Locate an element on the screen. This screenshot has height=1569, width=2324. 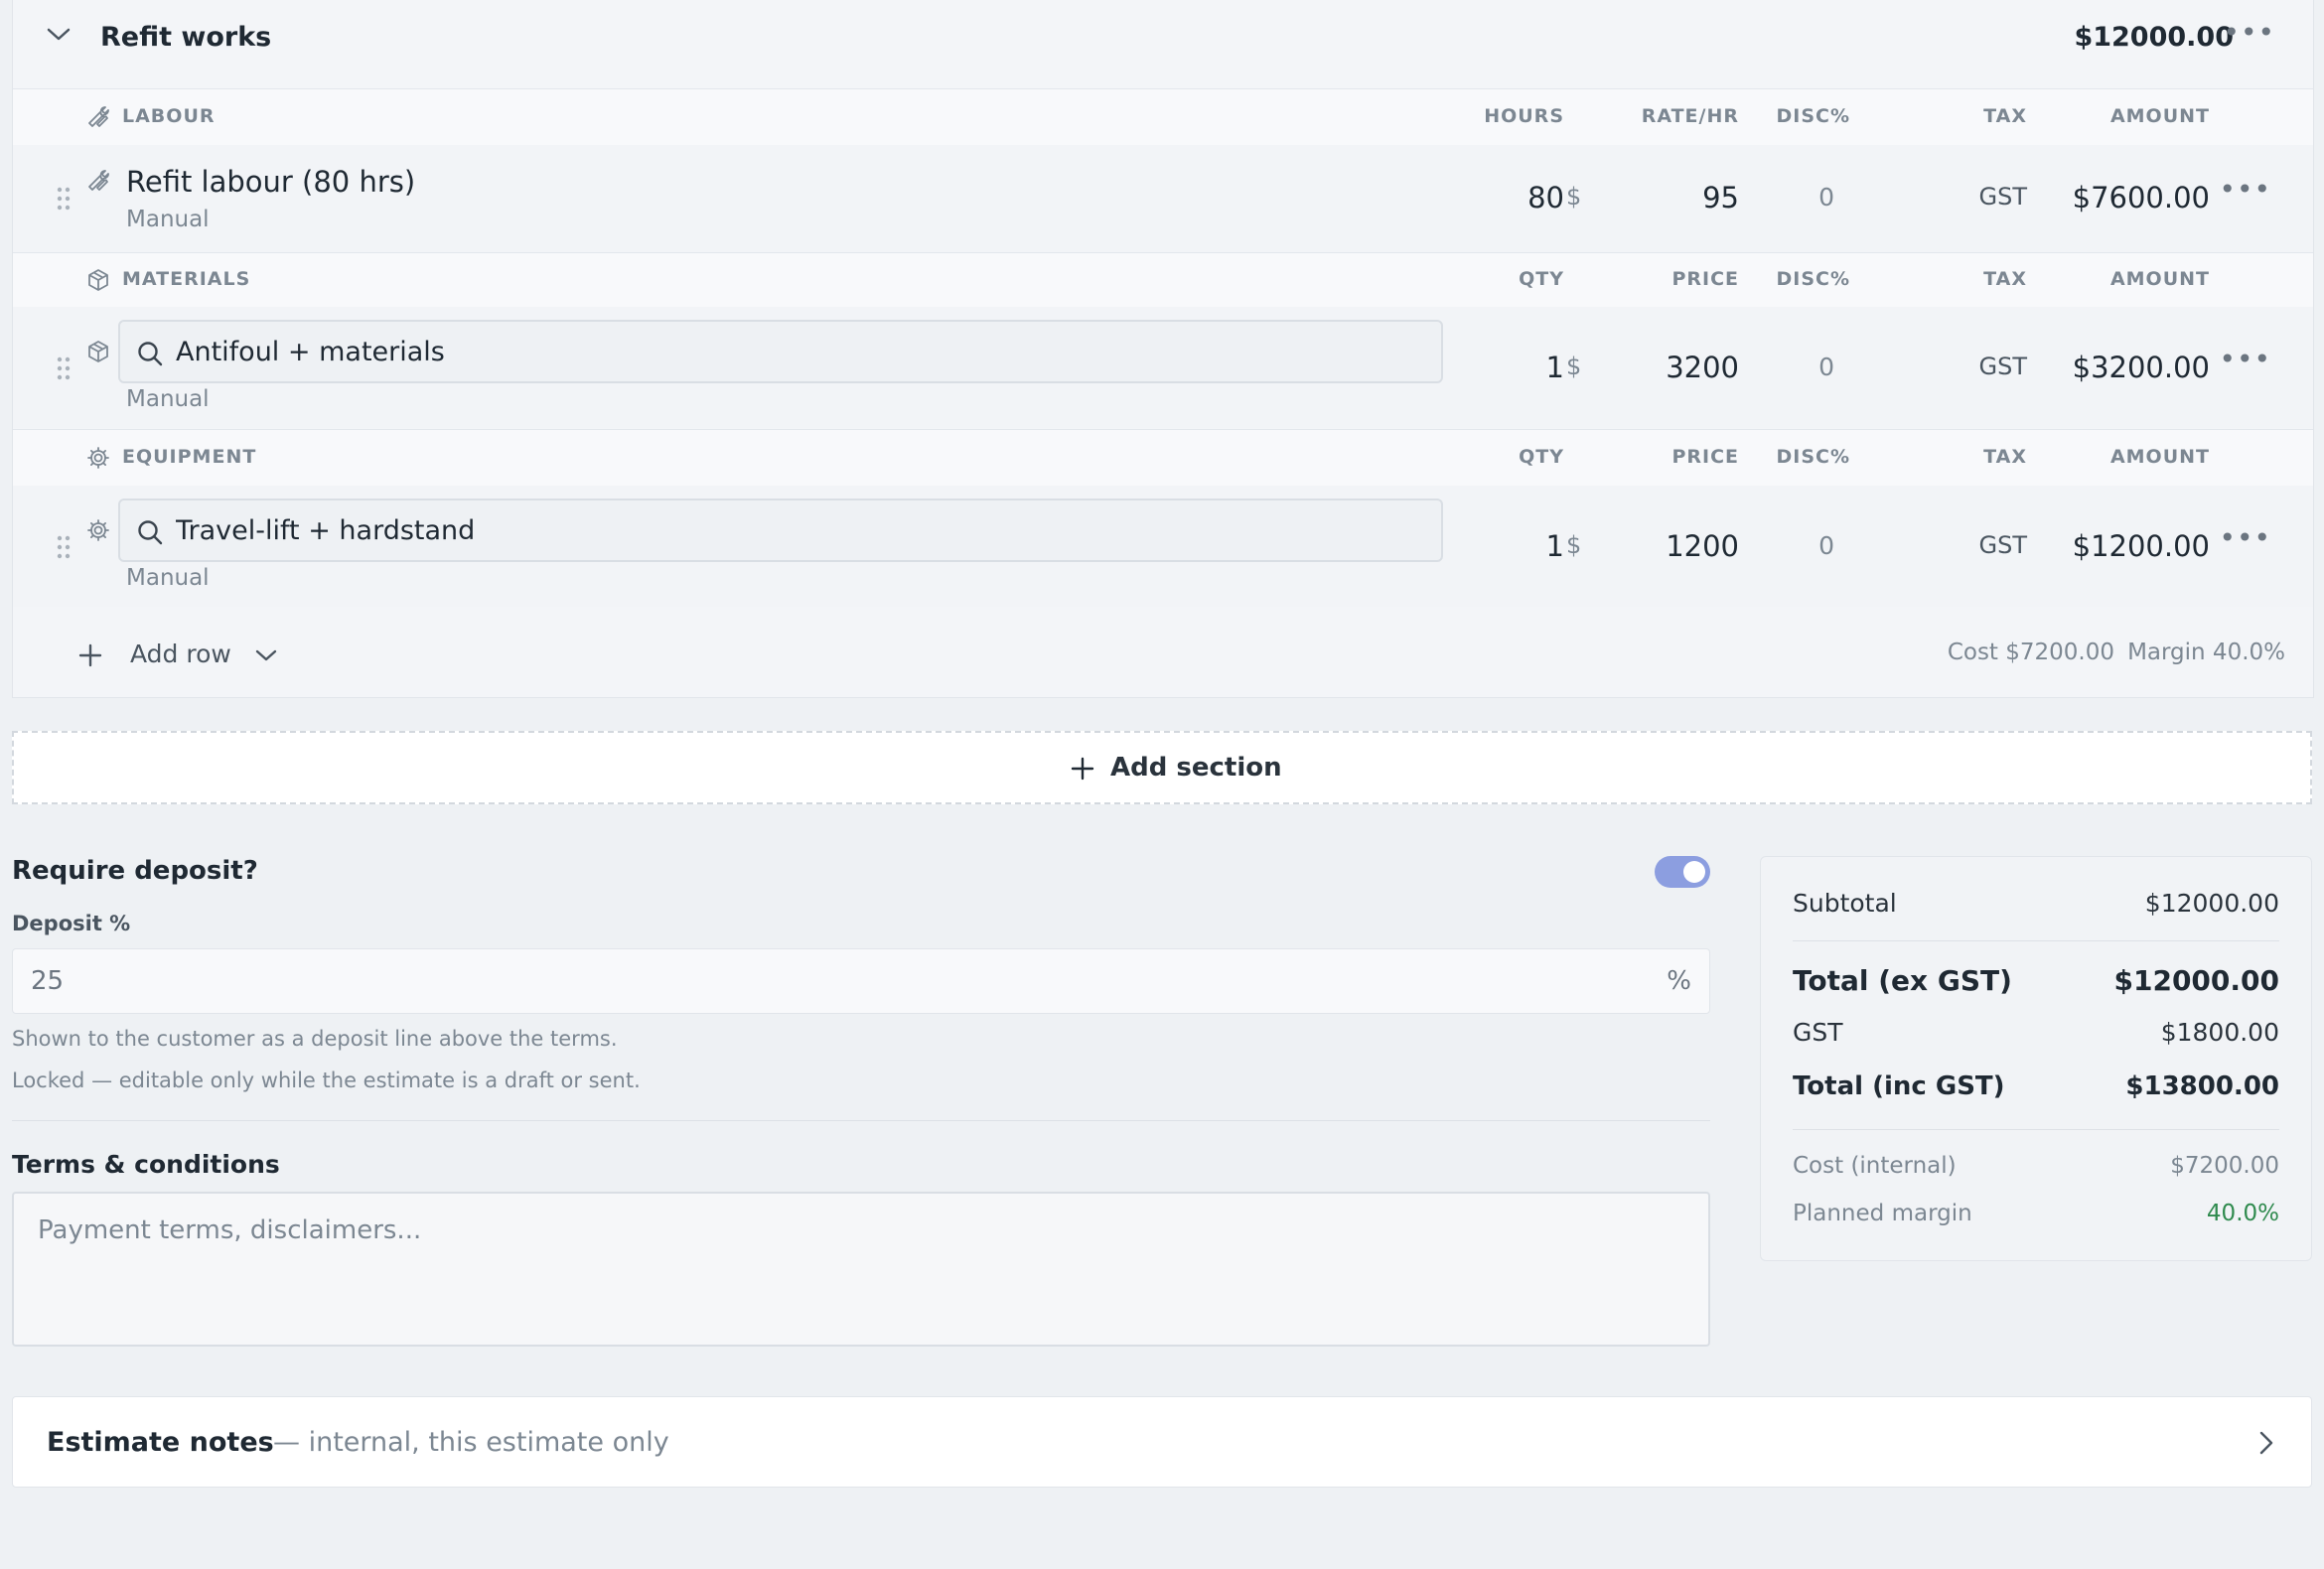
equipment-tax-header: TAX is located at coordinates (2005, 457).